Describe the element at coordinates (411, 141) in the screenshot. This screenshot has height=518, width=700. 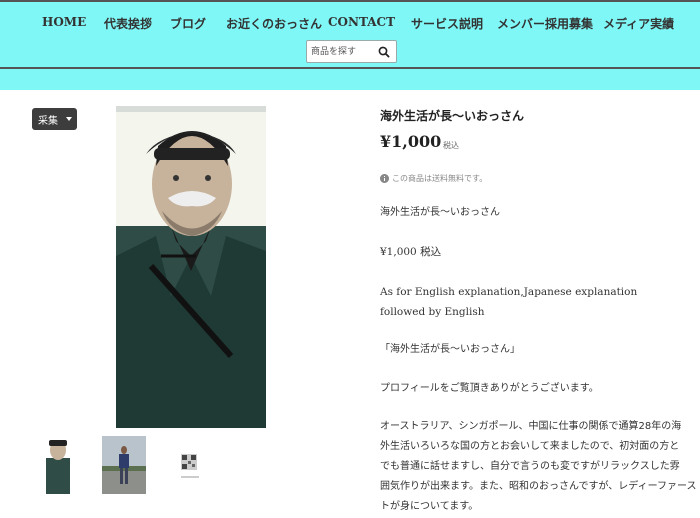
I see `product-price: ¥1,000` at that location.